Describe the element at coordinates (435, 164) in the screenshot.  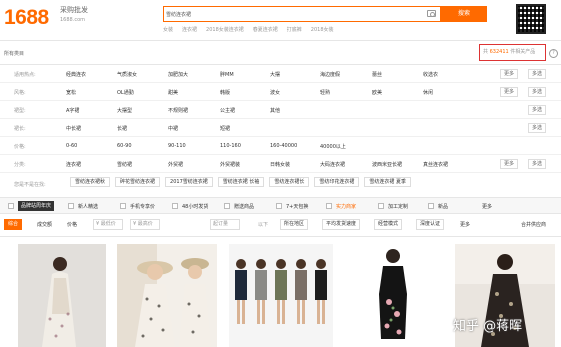
I see `filter-option: 真丝连衣裙` at that location.